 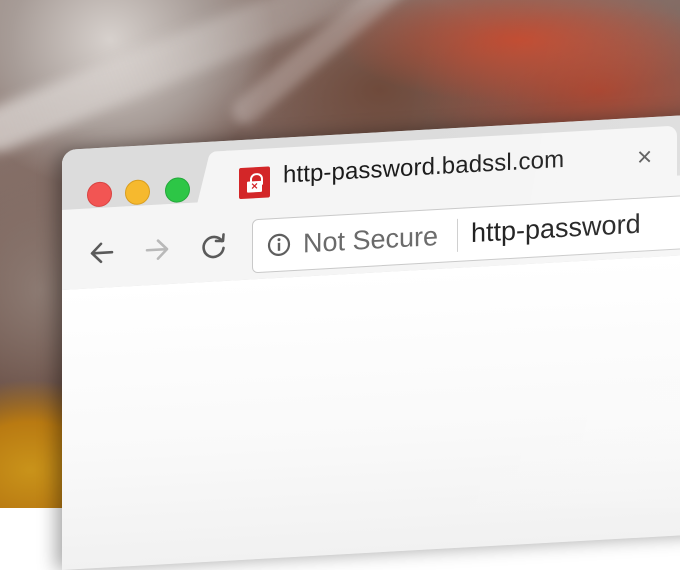 I want to click on back-button, so click(x=102, y=253).